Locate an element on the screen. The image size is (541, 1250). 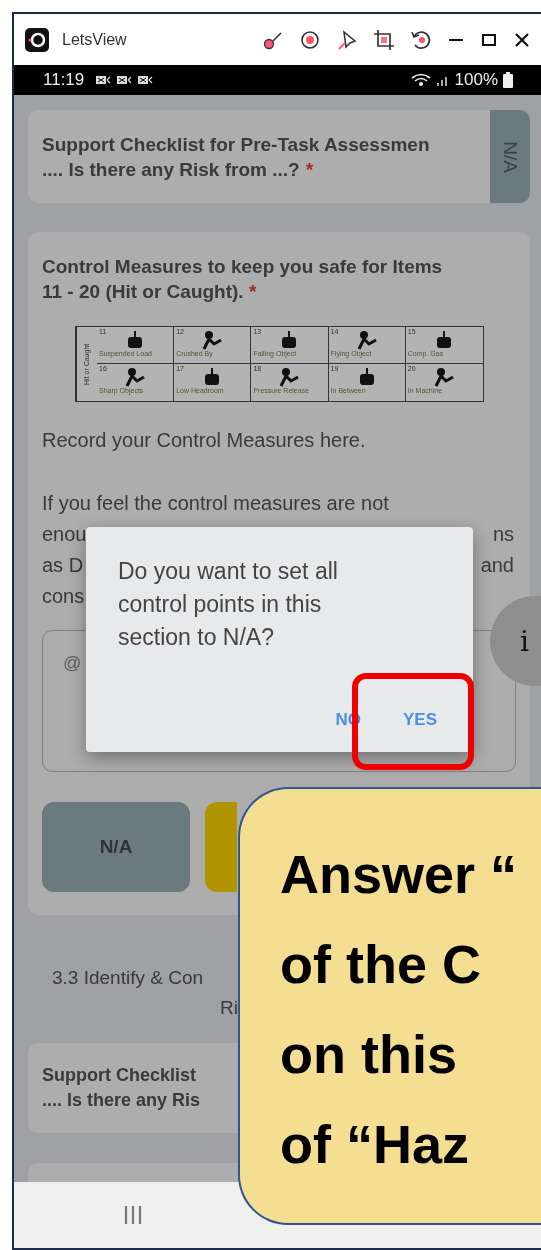
checklist-title: Support Checklist is located at coordinates (120, 1075).